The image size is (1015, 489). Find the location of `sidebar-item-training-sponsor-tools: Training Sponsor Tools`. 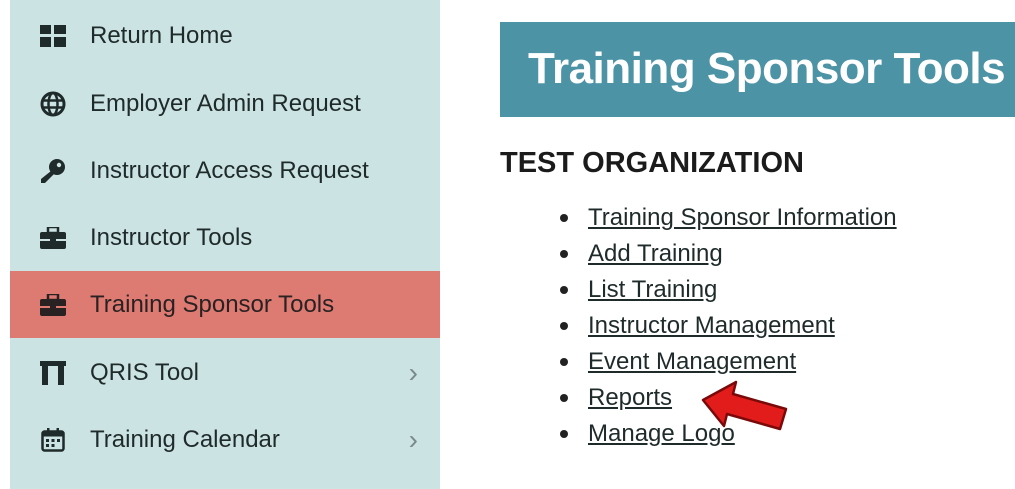

sidebar-item-training-sponsor-tools: Training Sponsor Tools is located at coordinates (225, 304).